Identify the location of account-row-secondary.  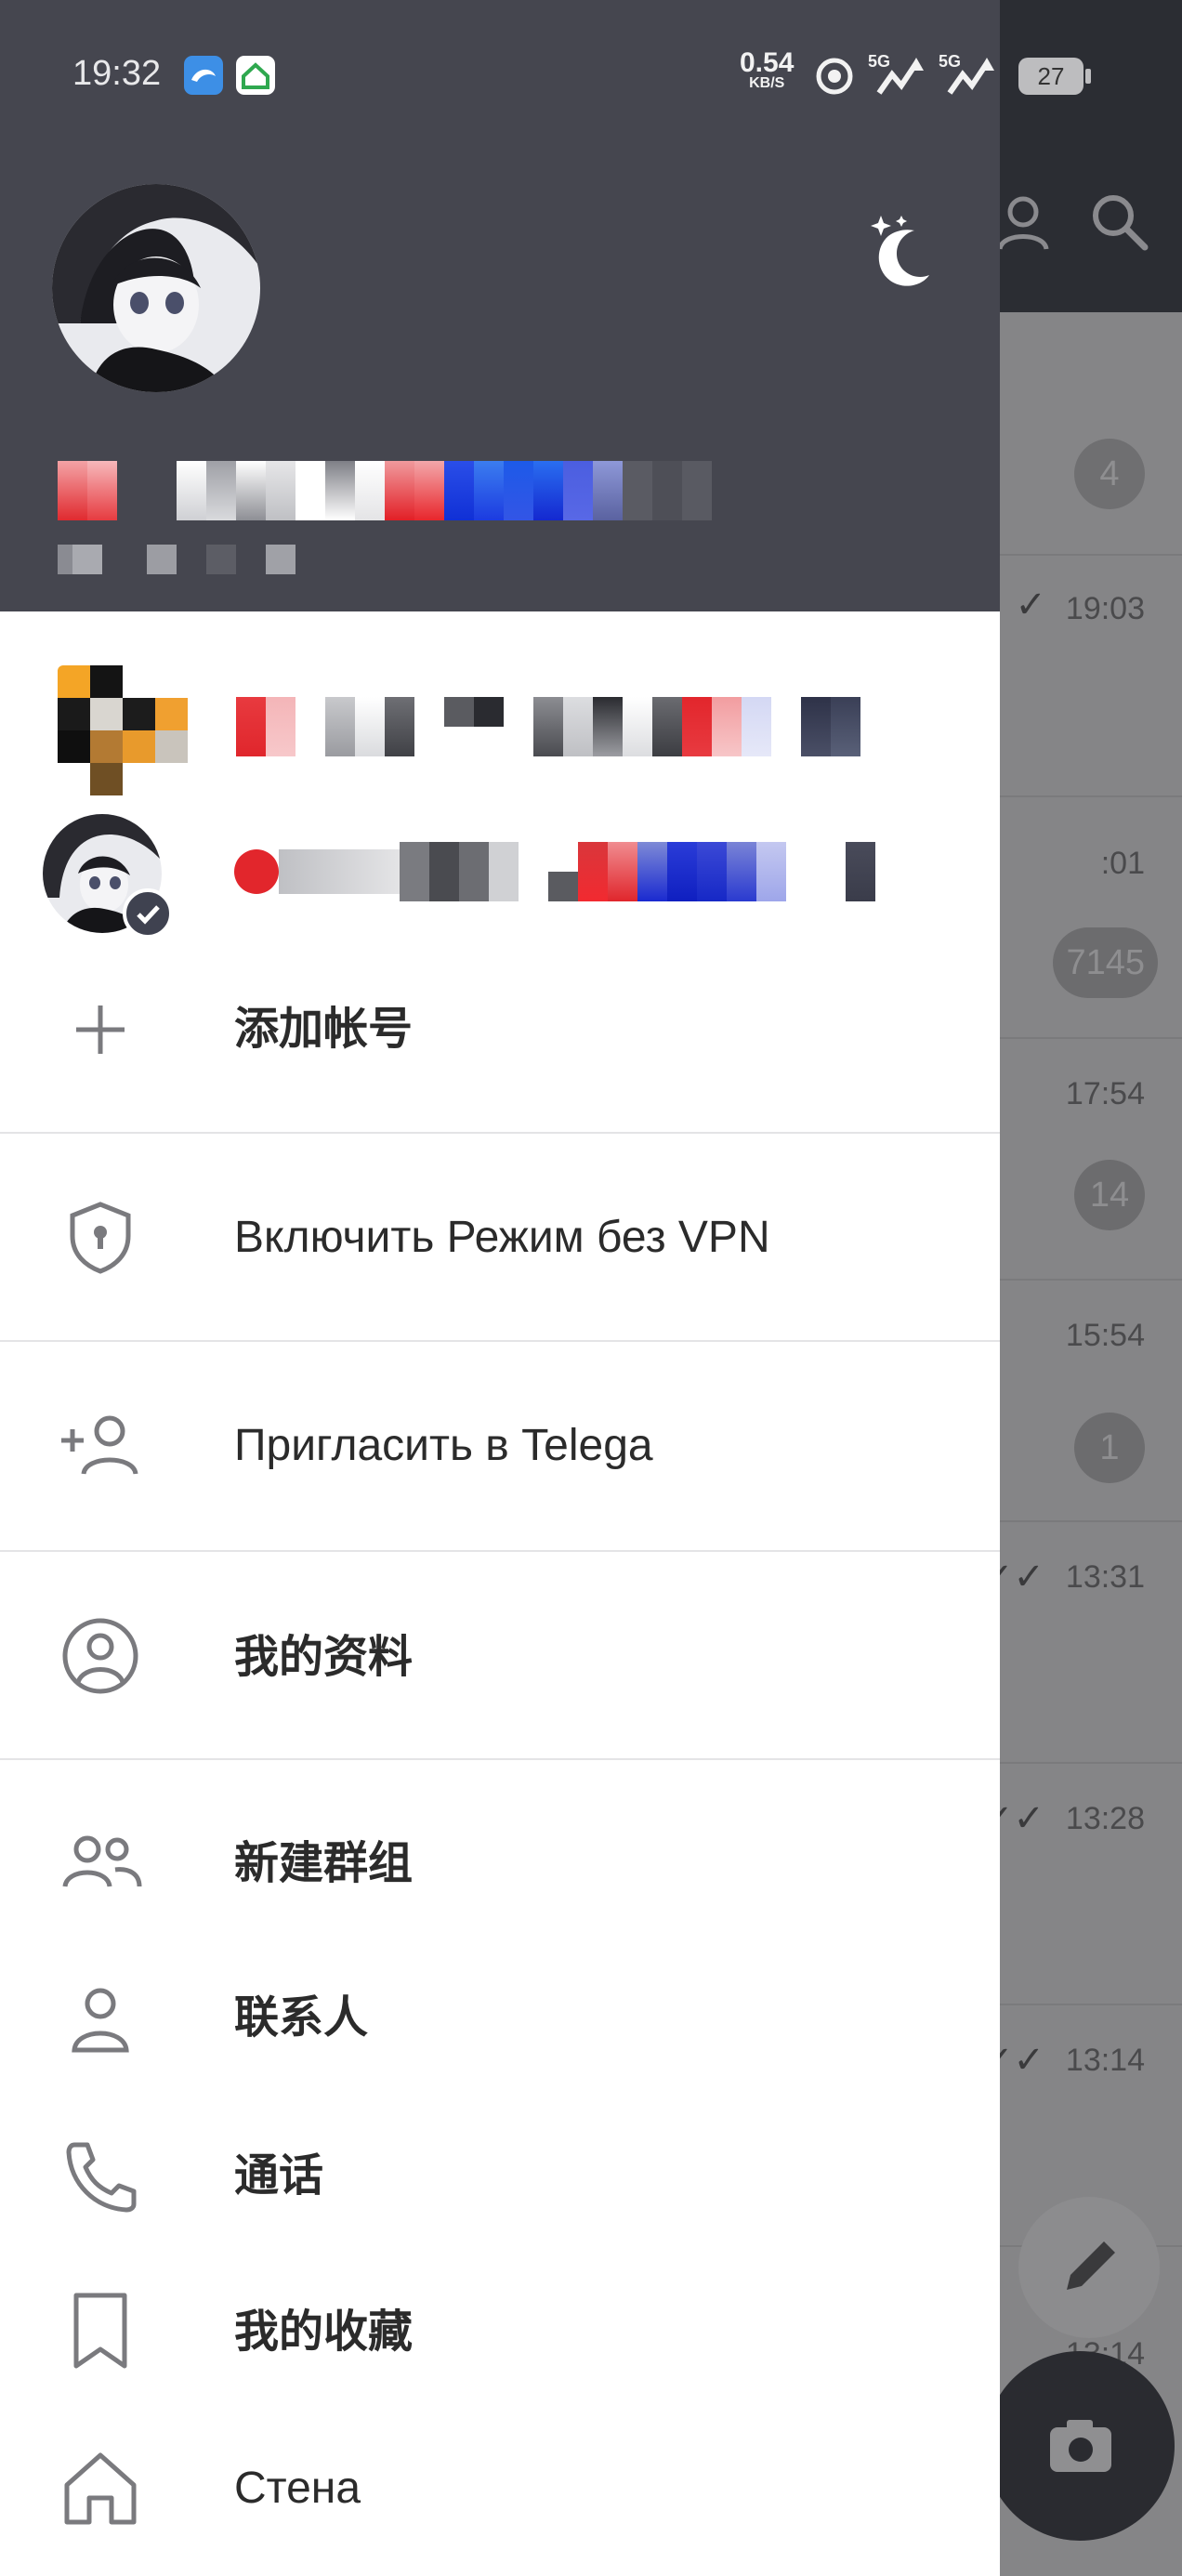
(500, 725).